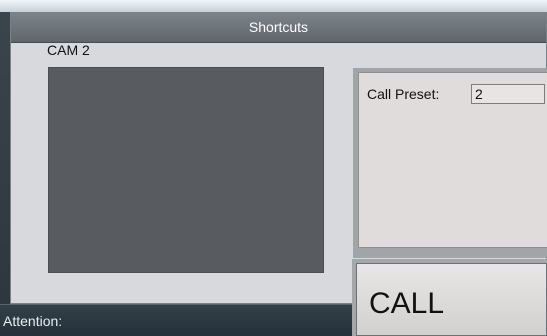 This screenshot has height=336, width=547. Describe the element at coordinates (508, 94) in the screenshot. I see `call-preset-input` at that location.